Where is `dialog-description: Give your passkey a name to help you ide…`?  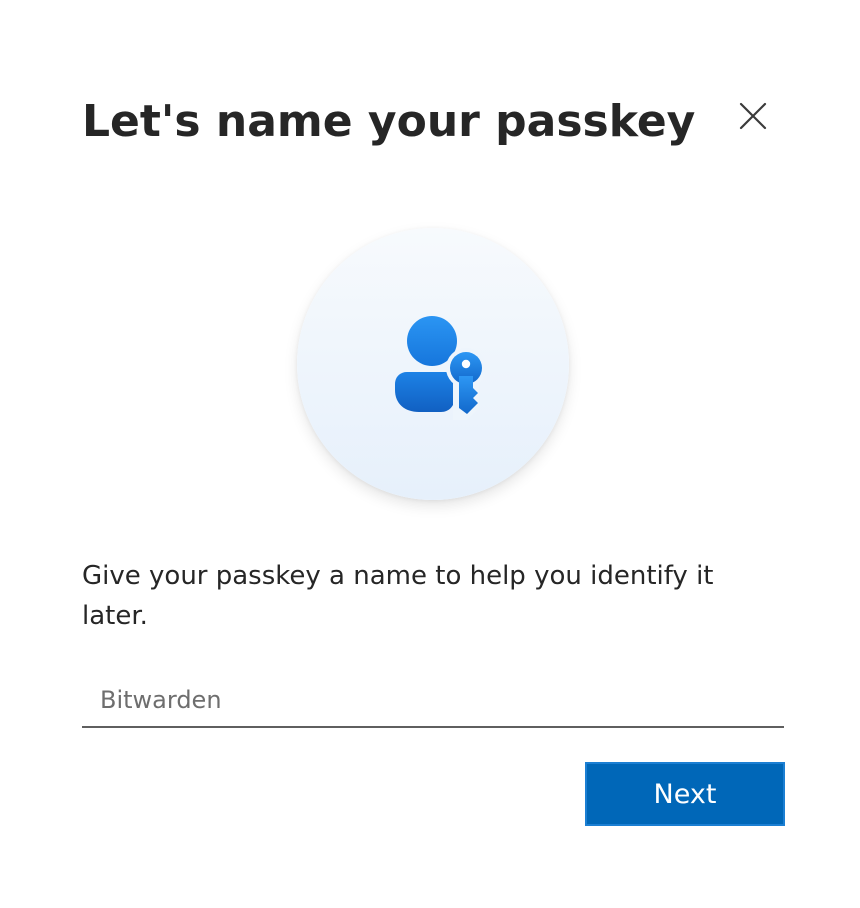
dialog-description: Give your passkey a name to help you ide… is located at coordinates (398, 596).